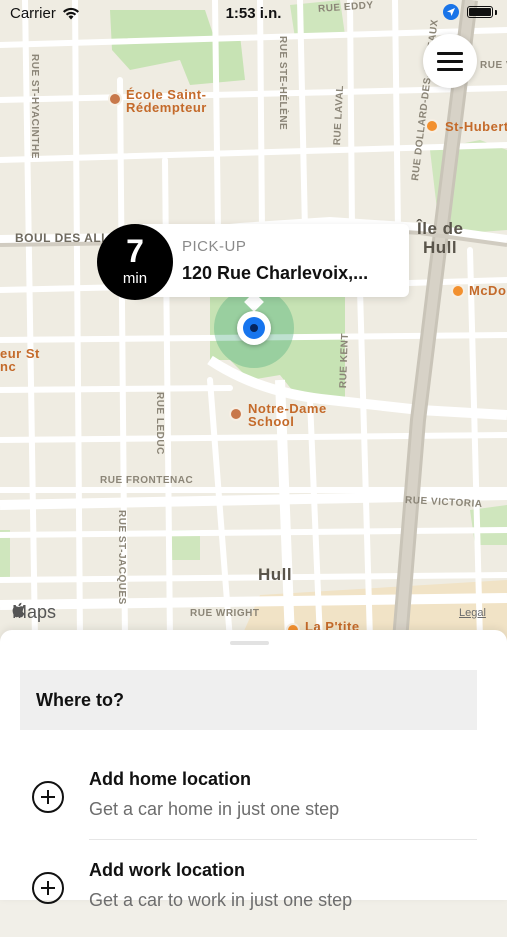  What do you see at coordinates (493, 65) in the screenshot?
I see `street-label: RUE VERDUN` at bounding box center [493, 65].